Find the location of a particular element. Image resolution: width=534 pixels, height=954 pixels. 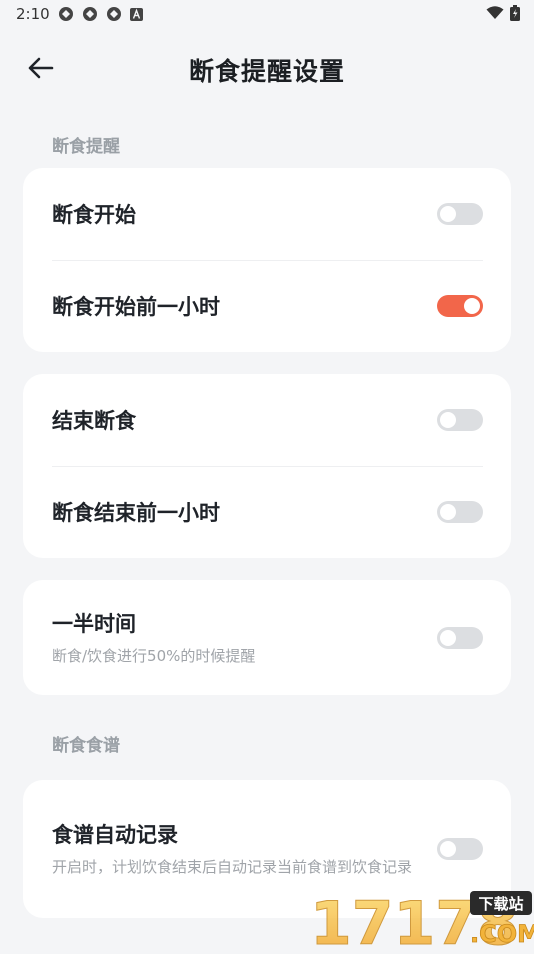

watermark-logo: 17178 下载站 .COM is located at coordinates (421, 921).